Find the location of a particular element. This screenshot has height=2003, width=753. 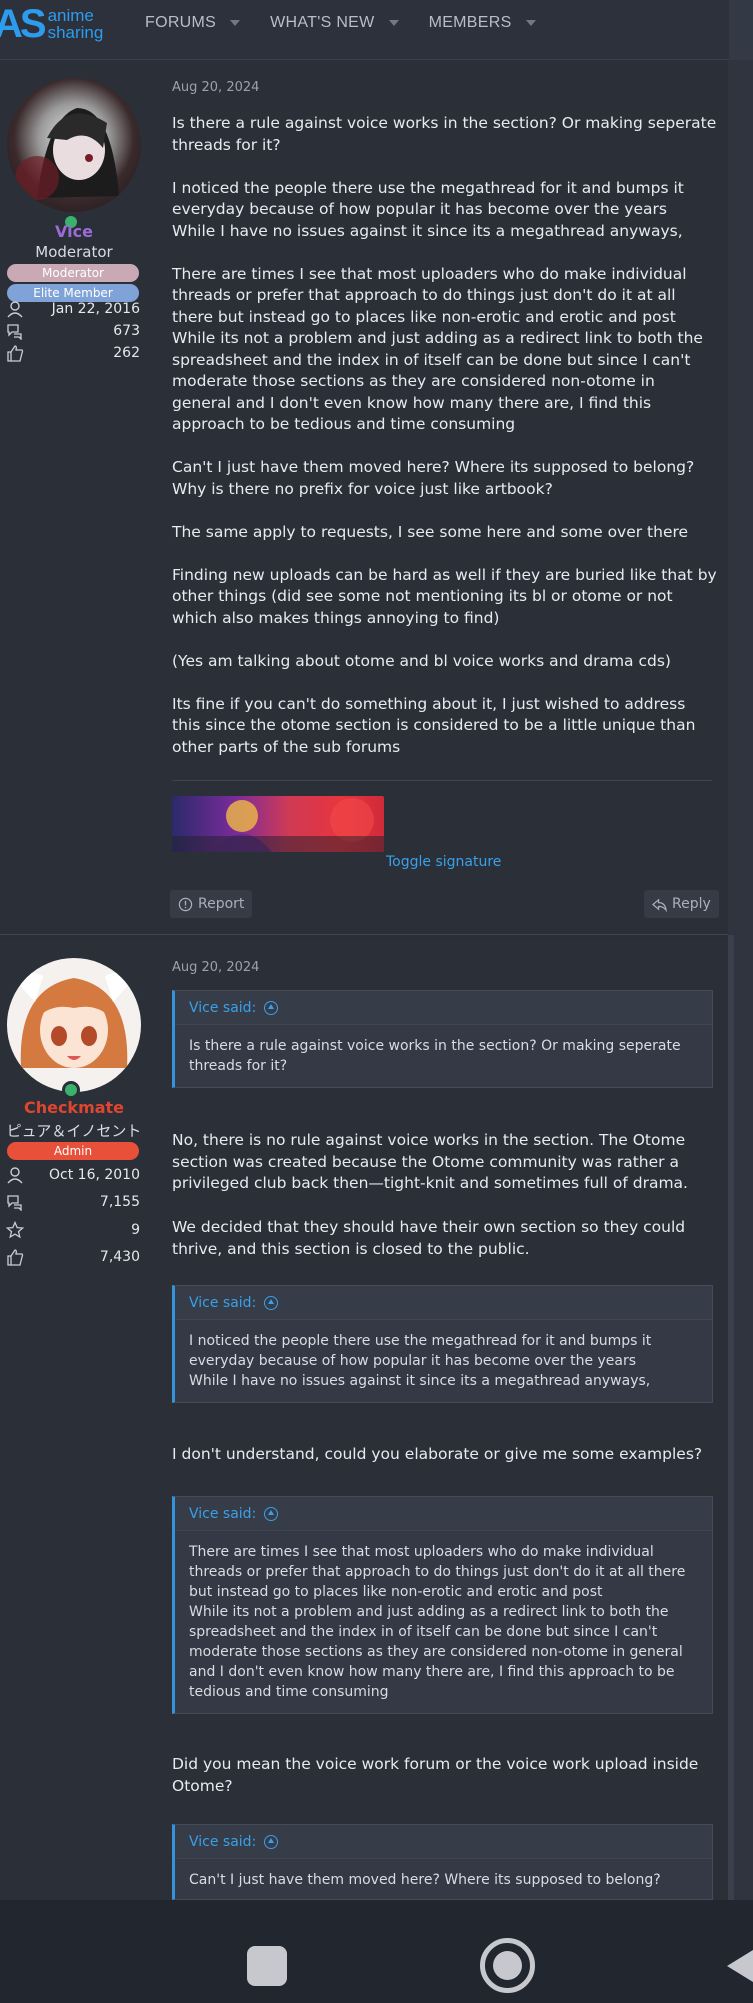

reply-label: Reply is located at coordinates (691, 904).